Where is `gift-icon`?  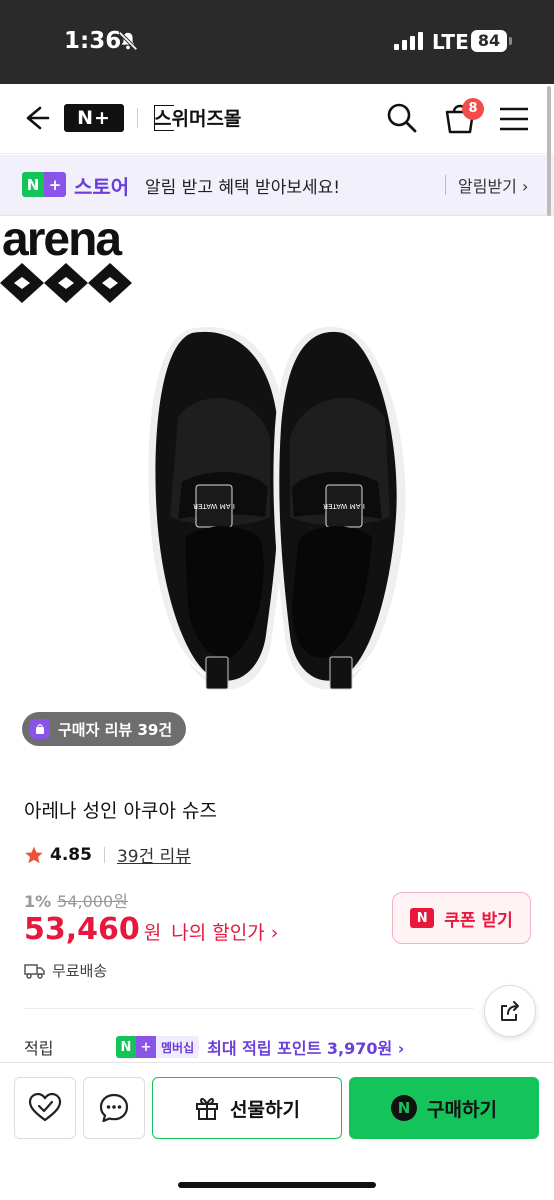 gift-icon is located at coordinates (207, 1108).